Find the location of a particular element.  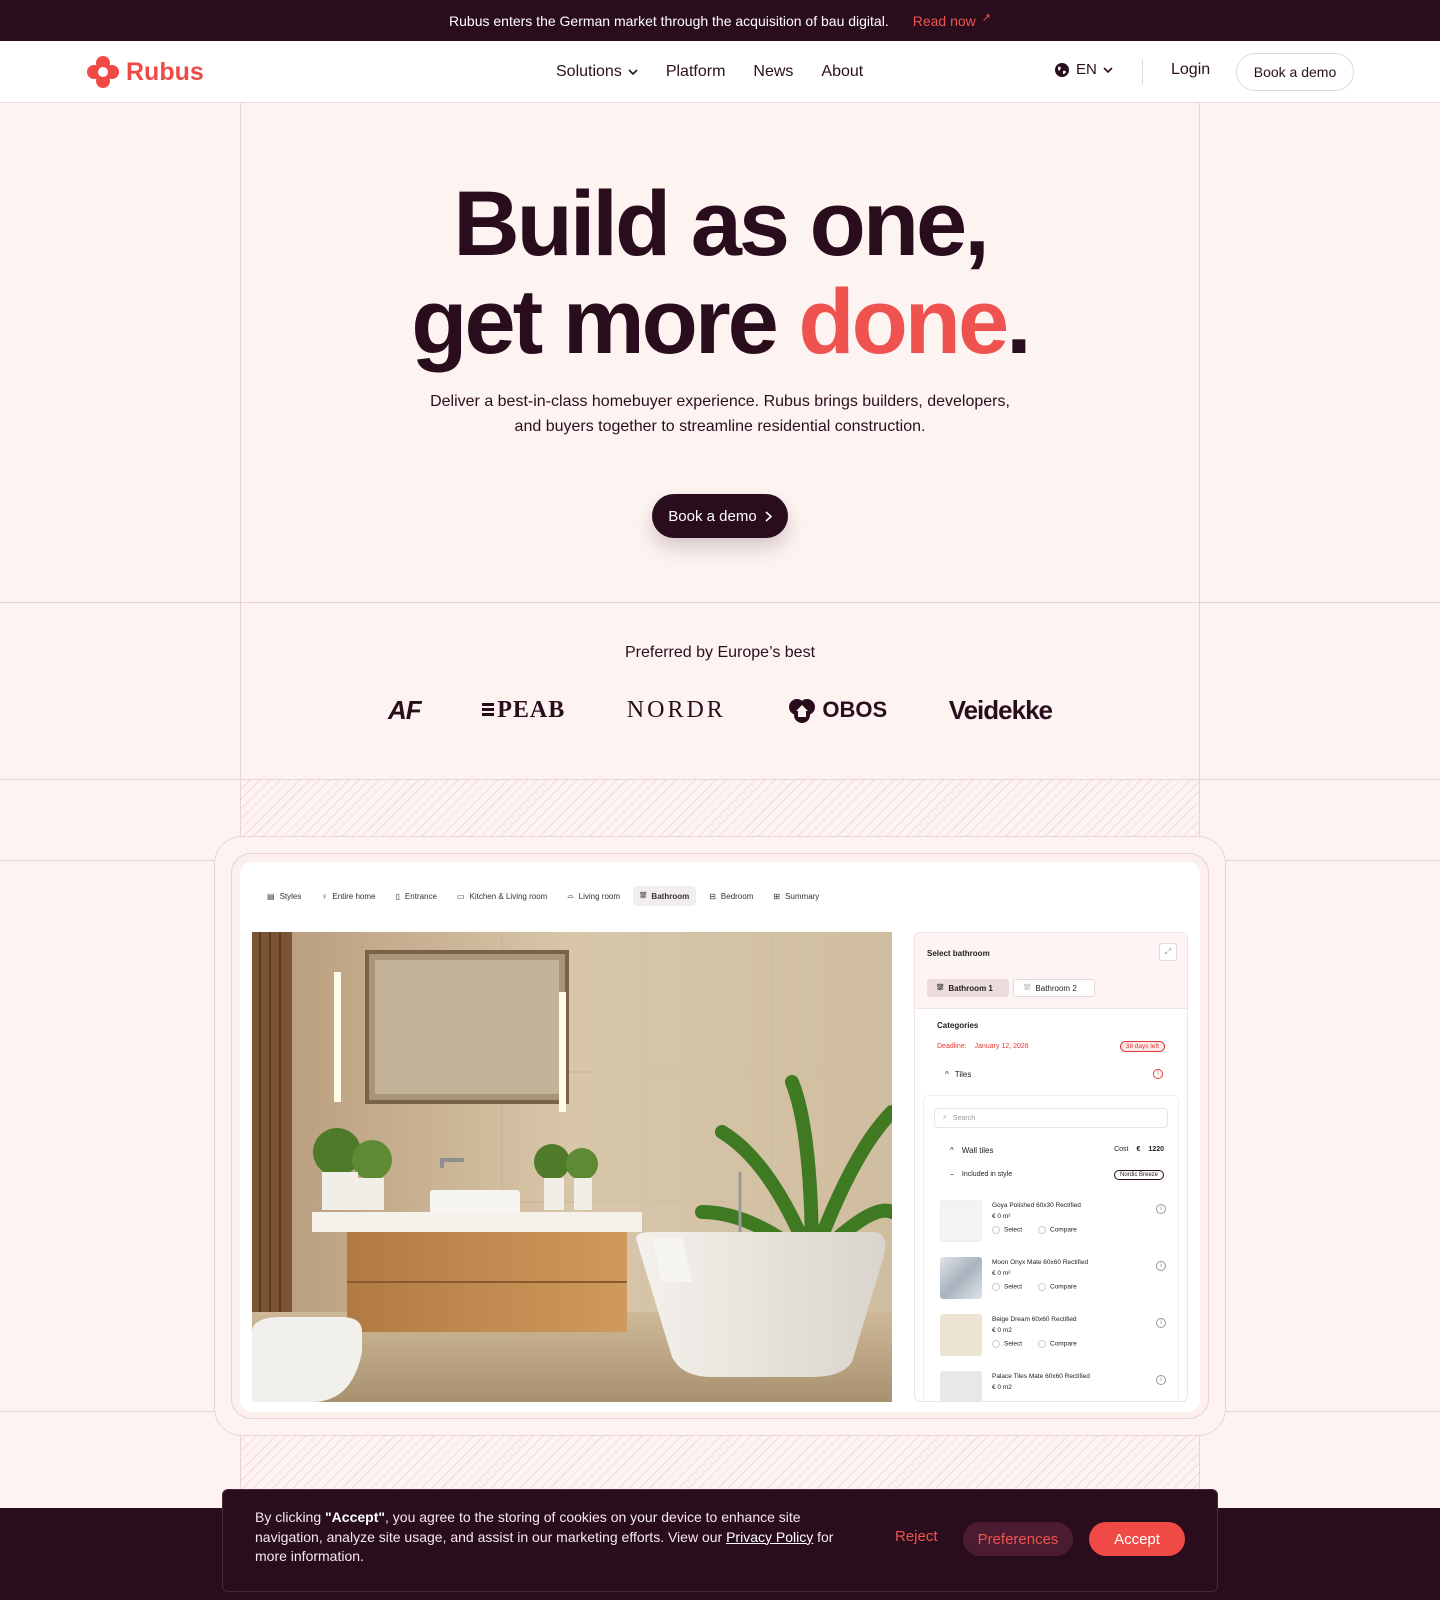

grid-line is located at coordinates (720, 602).